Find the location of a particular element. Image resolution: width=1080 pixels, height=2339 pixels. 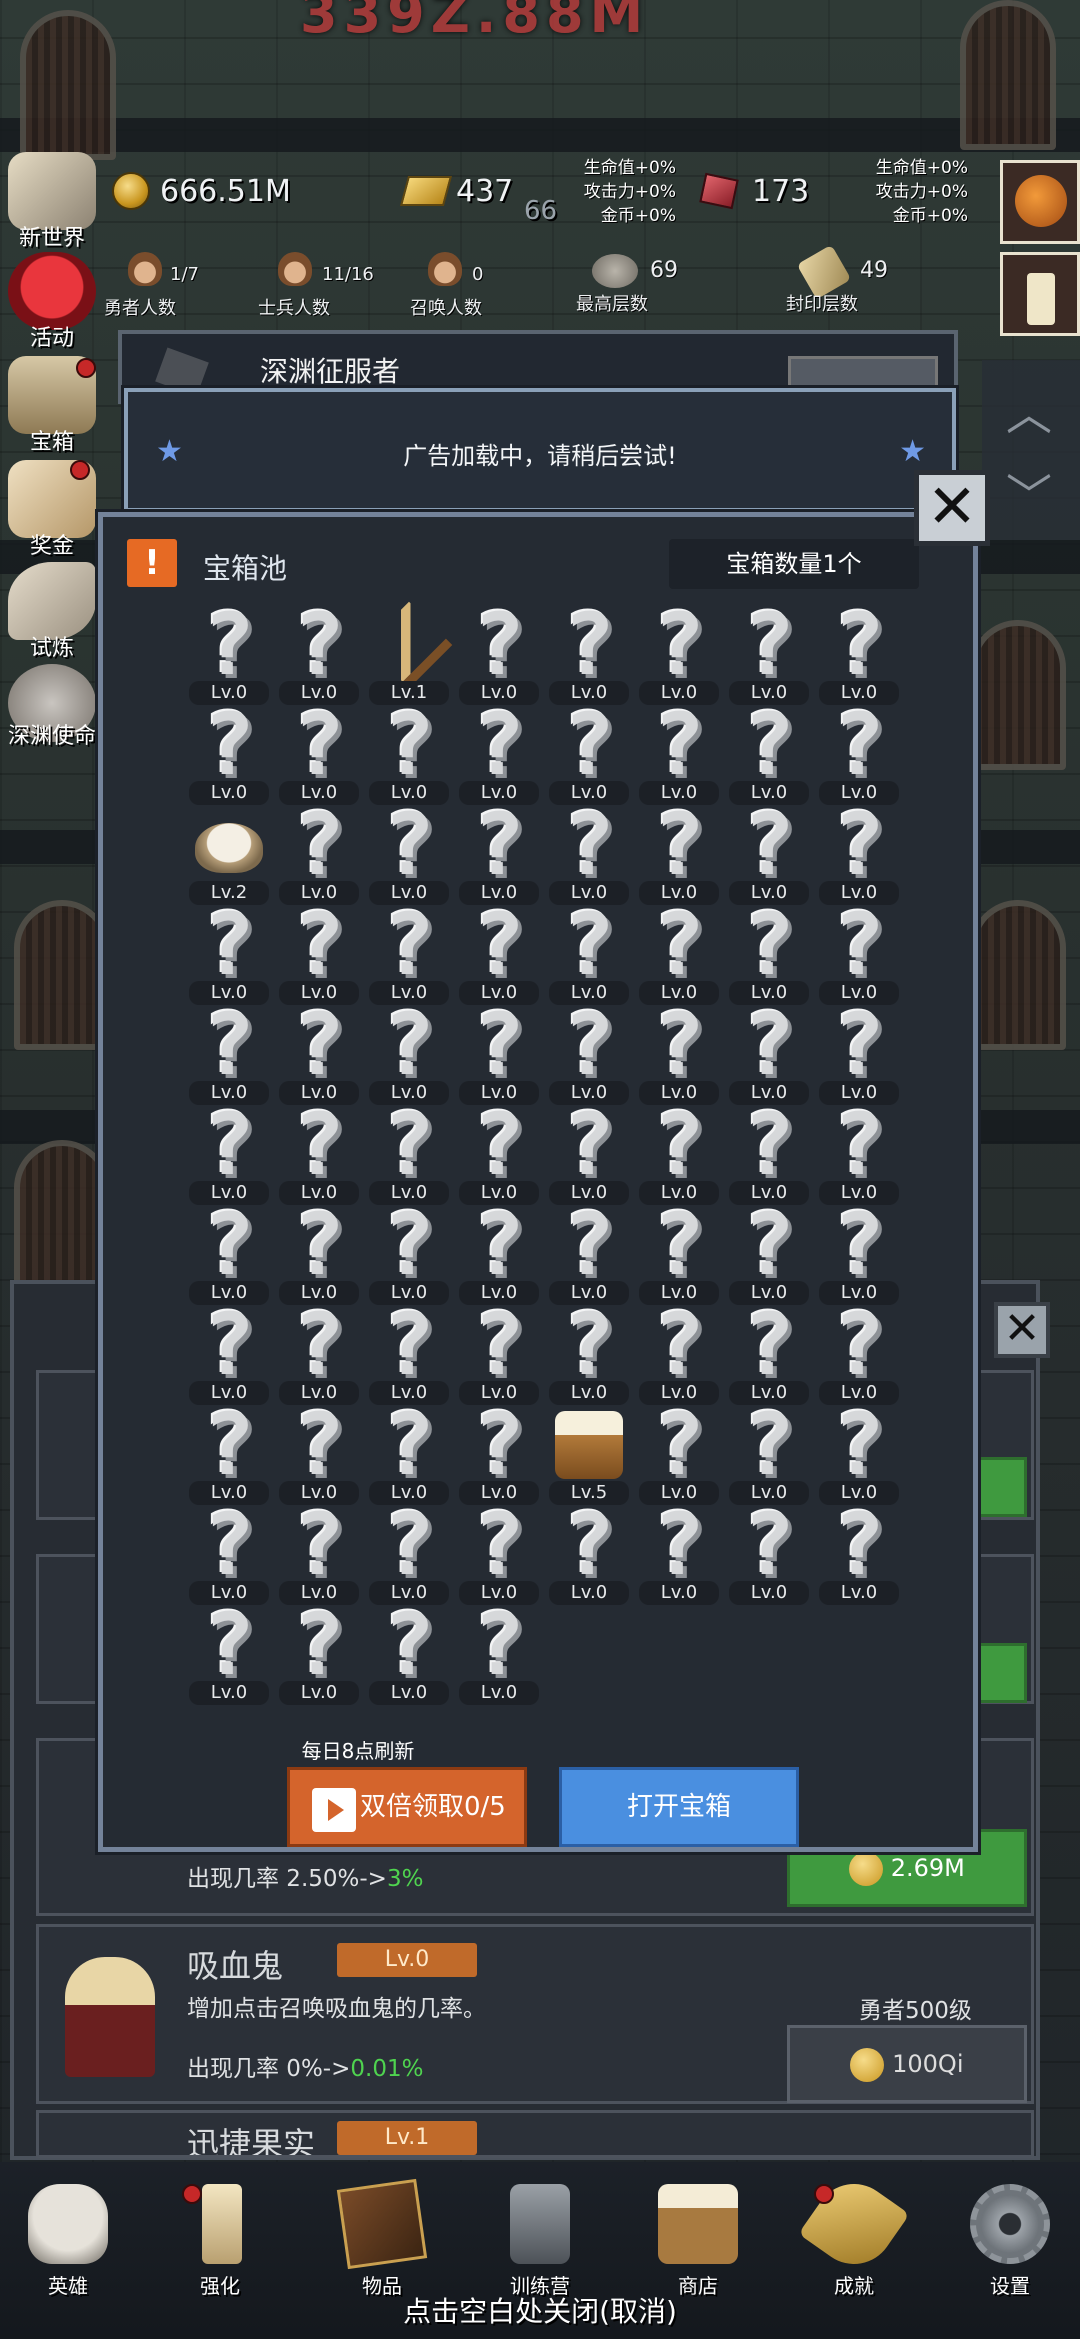

chest-item-slot: Lv.2 is located at coordinates (229, 857).